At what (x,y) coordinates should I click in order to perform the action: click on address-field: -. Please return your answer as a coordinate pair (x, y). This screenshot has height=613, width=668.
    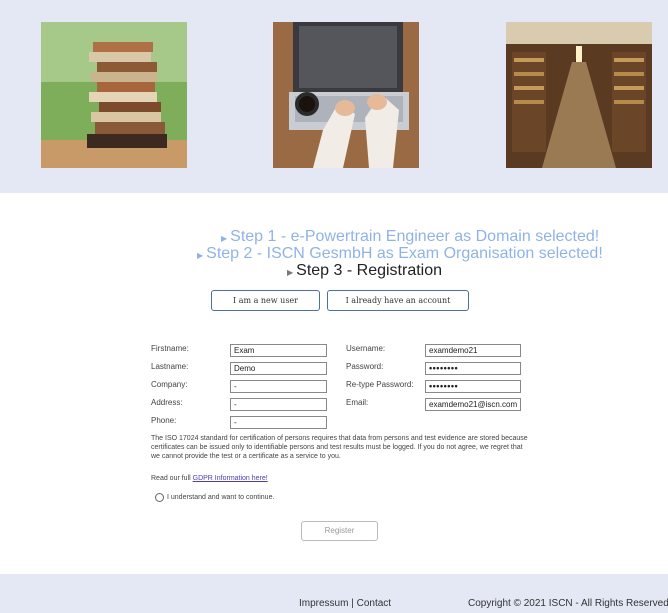
    Looking at the image, I should click on (278, 404).